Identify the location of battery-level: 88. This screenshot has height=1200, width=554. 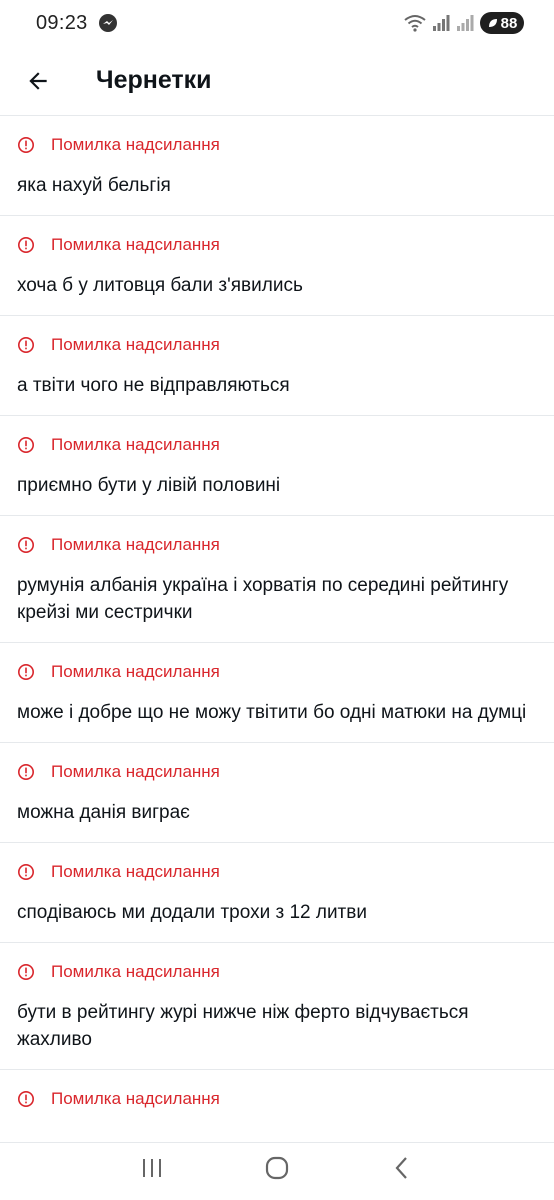
(509, 23).